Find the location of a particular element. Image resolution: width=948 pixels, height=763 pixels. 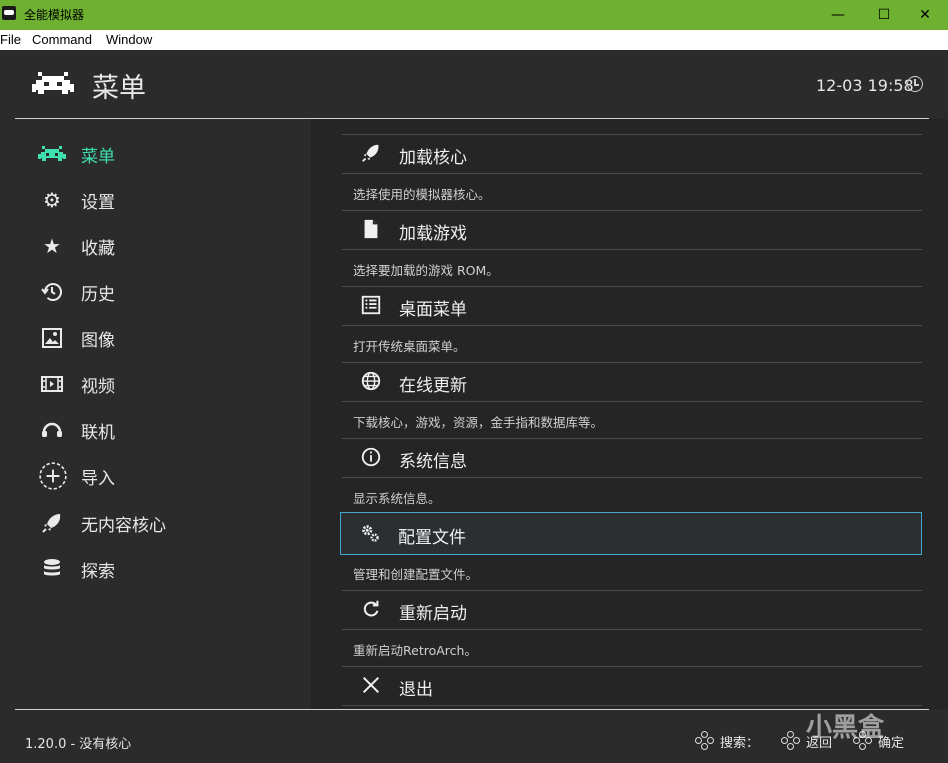

menu-item-label: 桌面菜单 is located at coordinates (433, 310).